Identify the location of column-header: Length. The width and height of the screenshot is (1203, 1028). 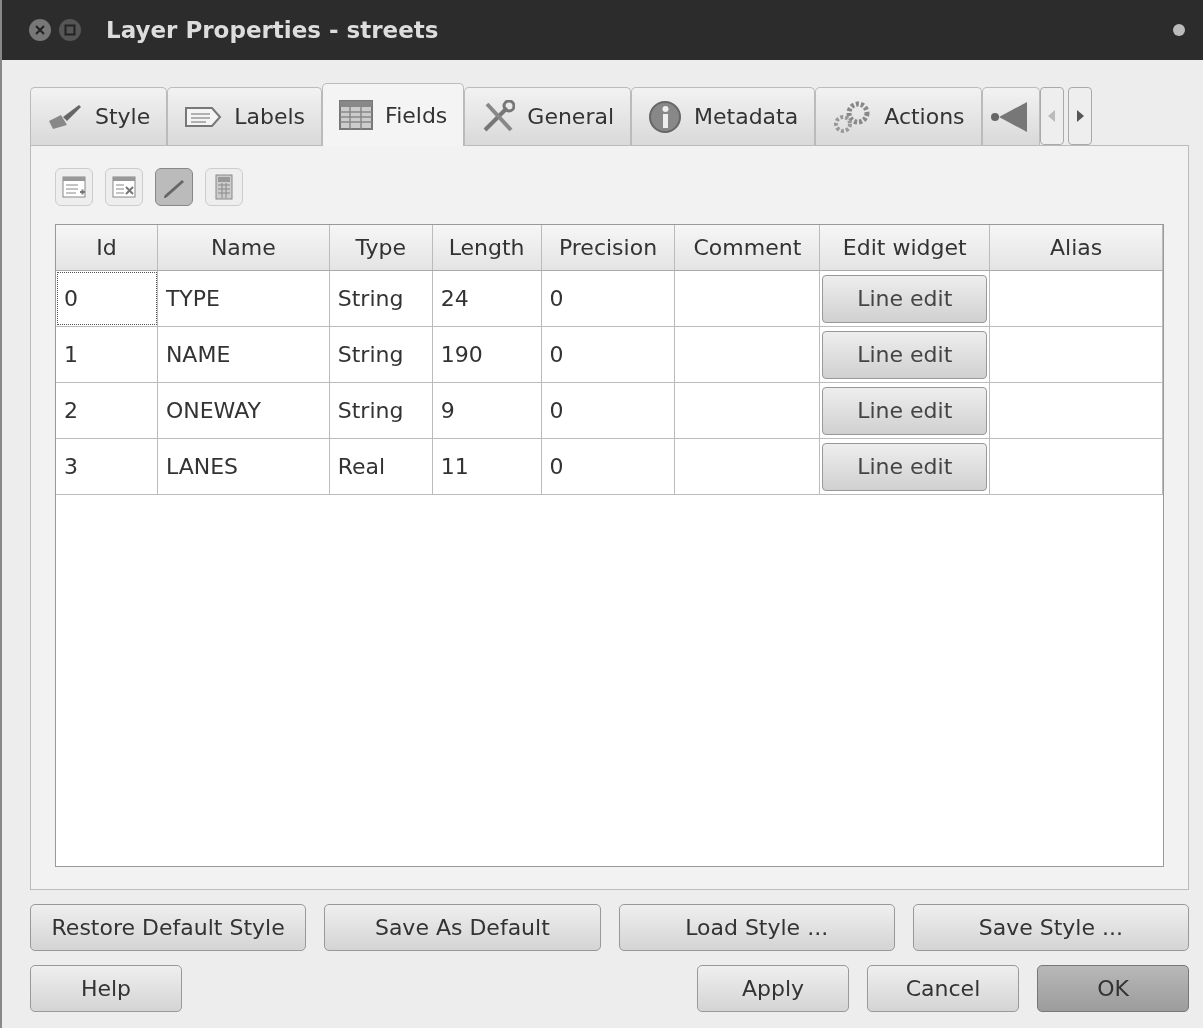
(487, 247).